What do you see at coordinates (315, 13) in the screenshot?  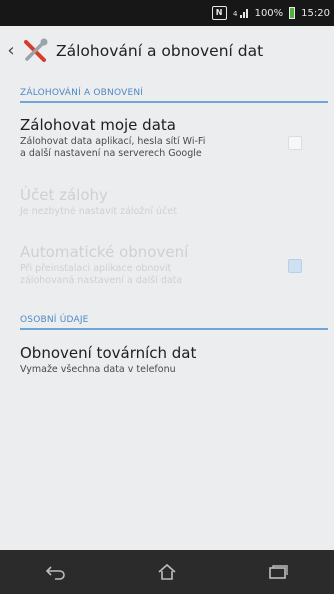 I see `clock: 15:20` at bounding box center [315, 13].